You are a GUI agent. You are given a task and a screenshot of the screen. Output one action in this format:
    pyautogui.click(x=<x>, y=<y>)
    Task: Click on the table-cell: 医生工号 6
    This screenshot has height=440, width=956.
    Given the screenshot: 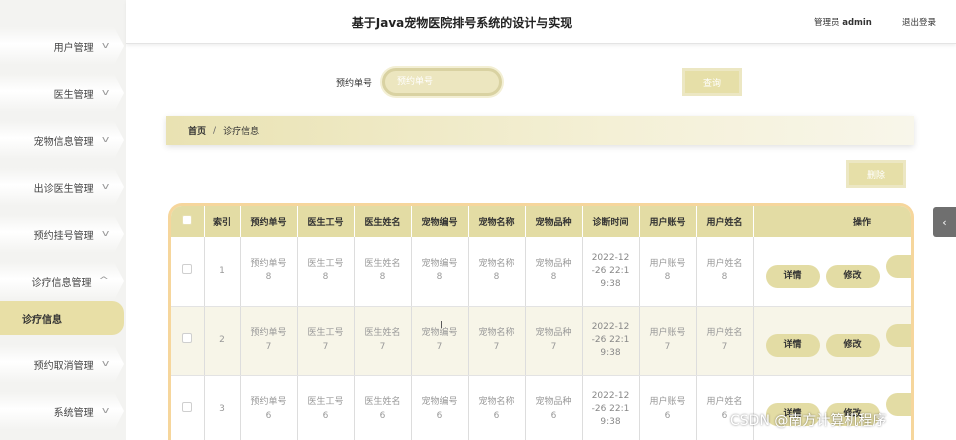 What is the action you would take?
    pyautogui.click(x=326, y=407)
    